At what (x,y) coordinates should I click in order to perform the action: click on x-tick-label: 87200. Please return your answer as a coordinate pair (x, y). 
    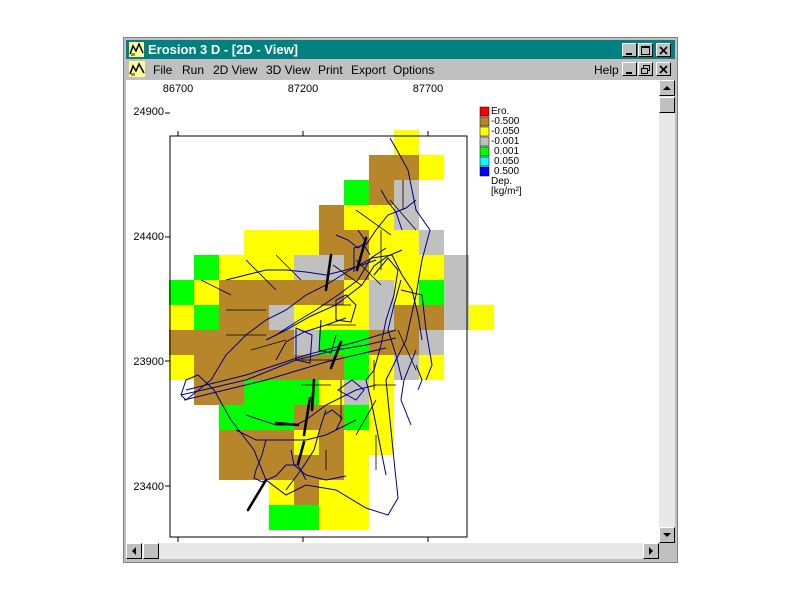
    Looking at the image, I should click on (303, 89).